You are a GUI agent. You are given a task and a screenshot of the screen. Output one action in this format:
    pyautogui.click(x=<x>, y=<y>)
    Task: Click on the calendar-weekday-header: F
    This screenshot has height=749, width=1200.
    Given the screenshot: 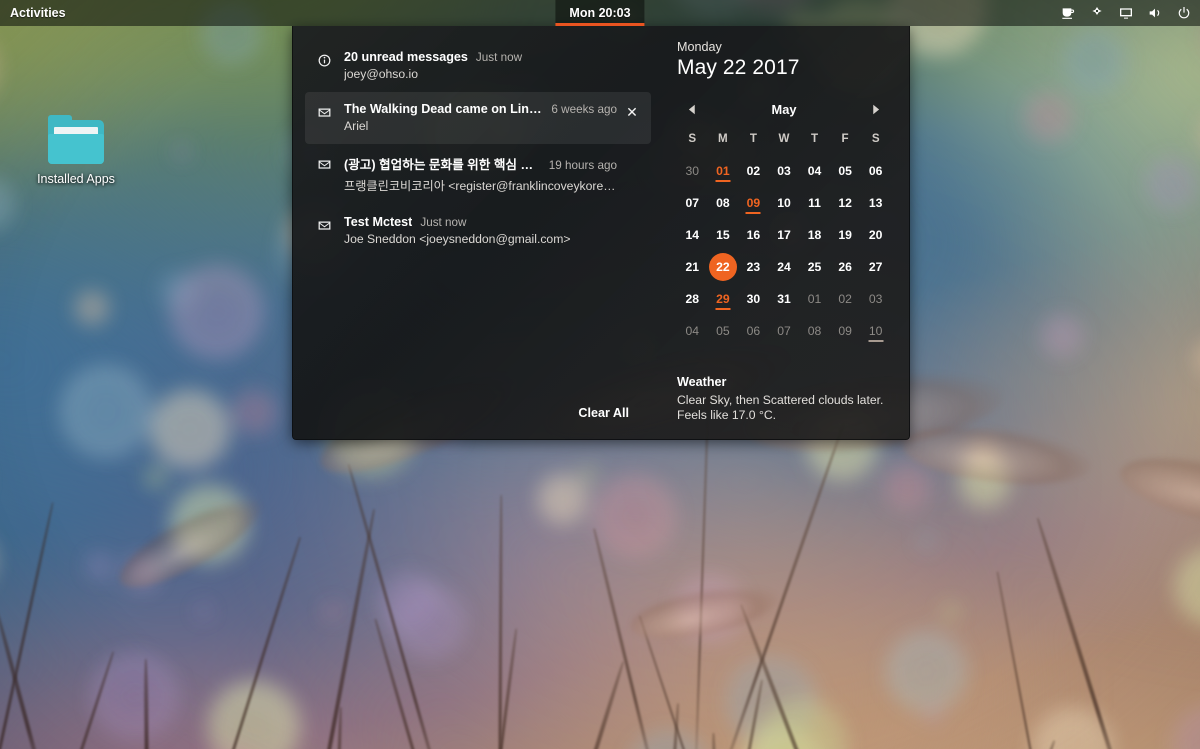 What is the action you would take?
    pyautogui.click(x=845, y=138)
    